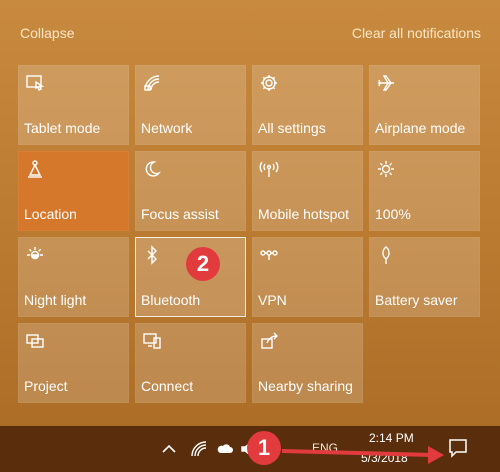 The image size is (500, 472). What do you see at coordinates (304, 214) in the screenshot?
I see `tile-label: Mobile hotspot` at bounding box center [304, 214].